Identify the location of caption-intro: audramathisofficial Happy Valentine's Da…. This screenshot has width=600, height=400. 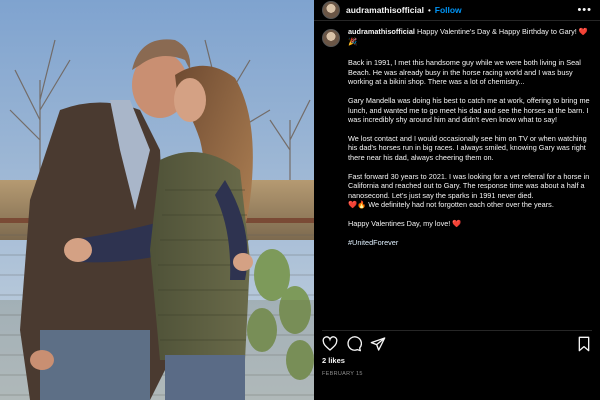
(470, 36).